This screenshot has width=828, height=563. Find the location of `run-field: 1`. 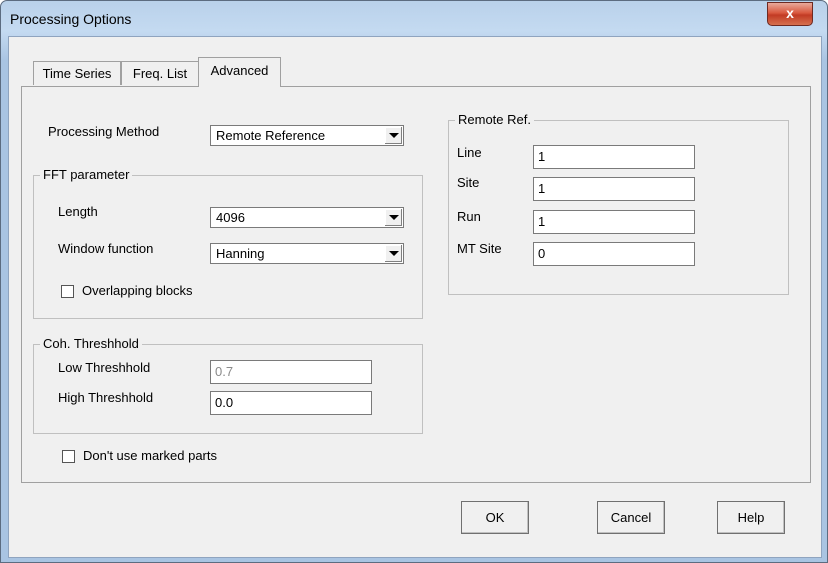

run-field: 1 is located at coordinates (614, 222).